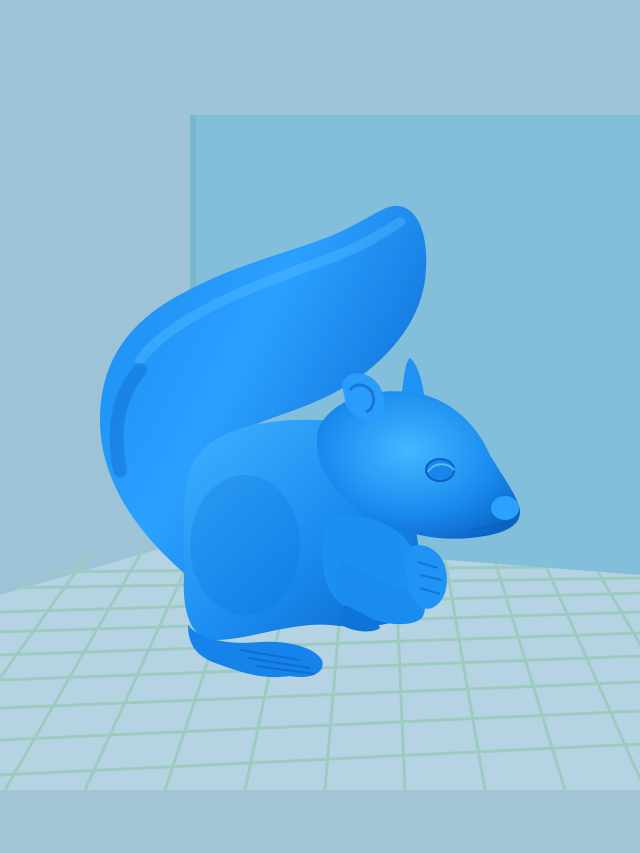  Describe the element at coordinates (320, 821) in the screenshot. I see `bottom-band` at that location.